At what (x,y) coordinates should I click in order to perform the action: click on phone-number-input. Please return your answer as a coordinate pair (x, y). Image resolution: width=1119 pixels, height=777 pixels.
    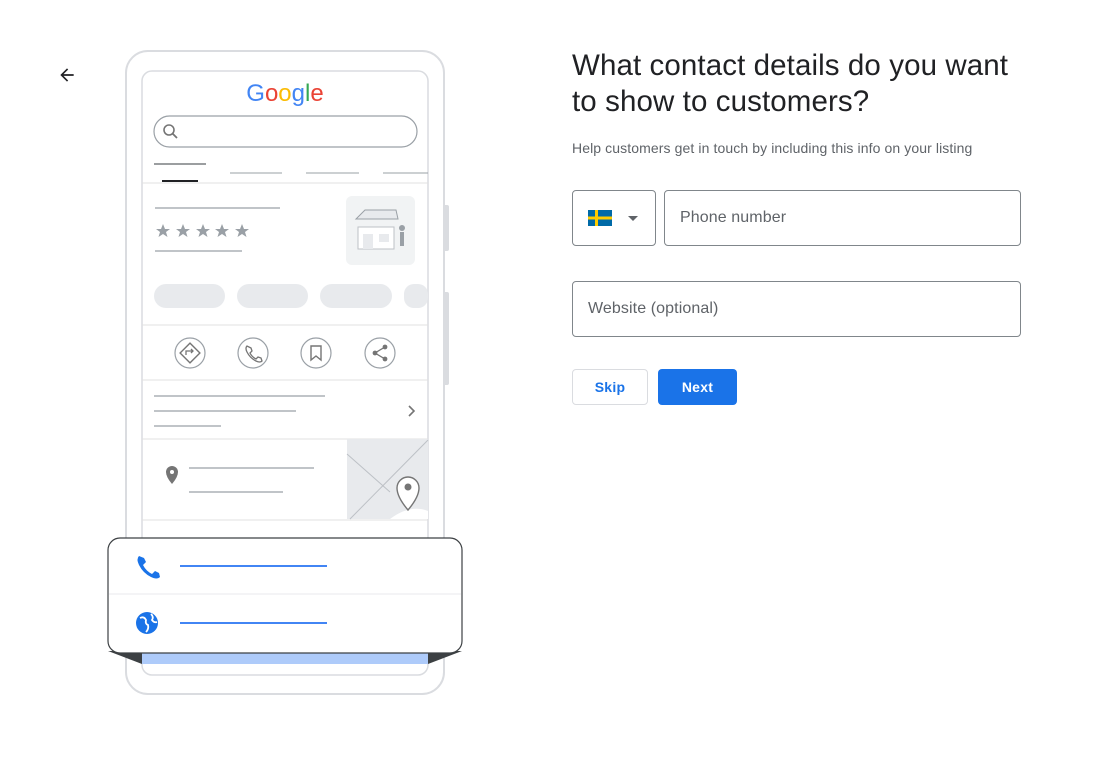
    Looking at the image, I should click on (842, 218).